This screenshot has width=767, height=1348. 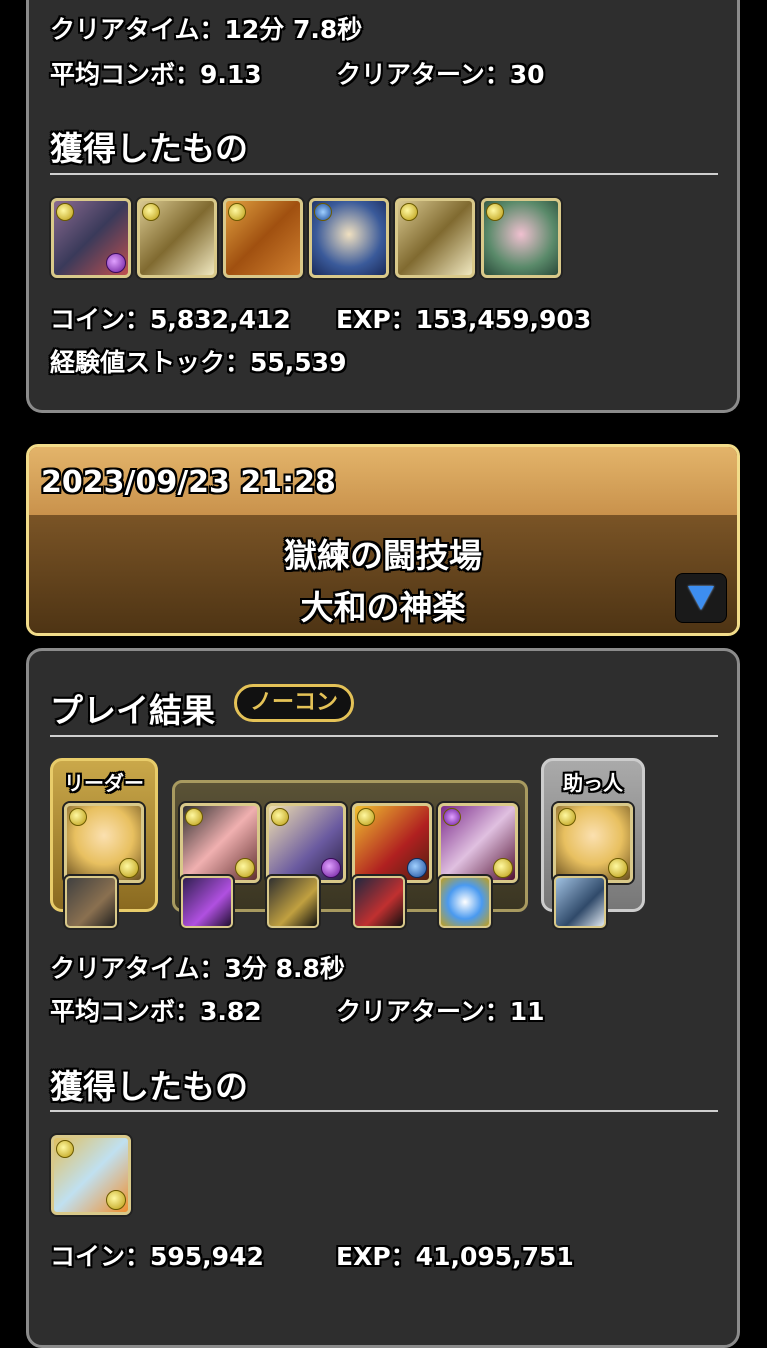 I want to click on triangle-down-icon, so click(x=701, y=598).